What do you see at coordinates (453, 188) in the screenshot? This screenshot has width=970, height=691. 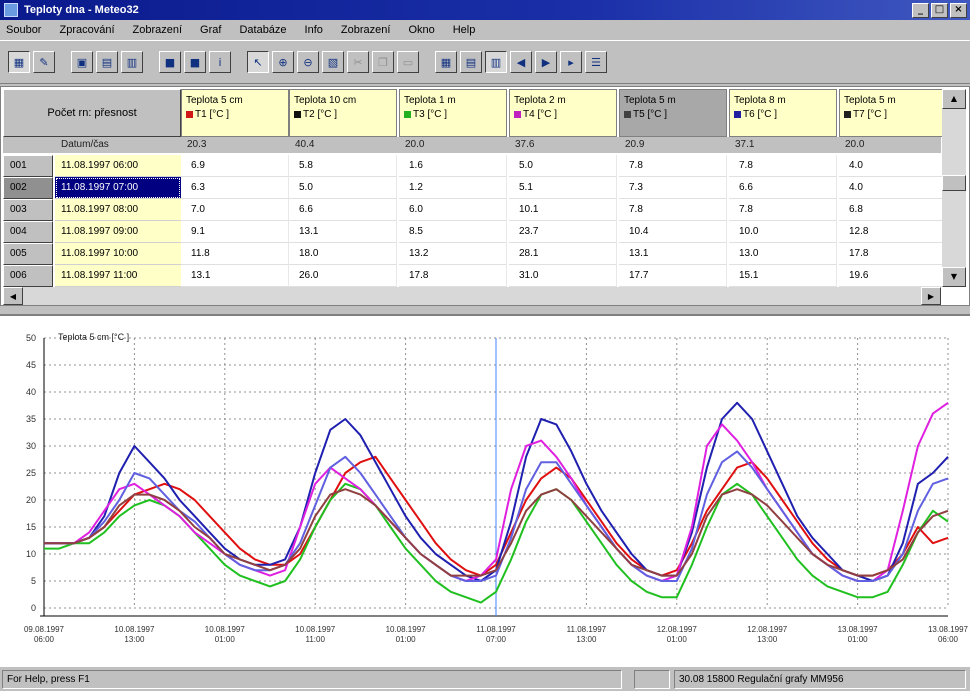 I see `value-cell: 1.2` at bounding box center [453, 188].